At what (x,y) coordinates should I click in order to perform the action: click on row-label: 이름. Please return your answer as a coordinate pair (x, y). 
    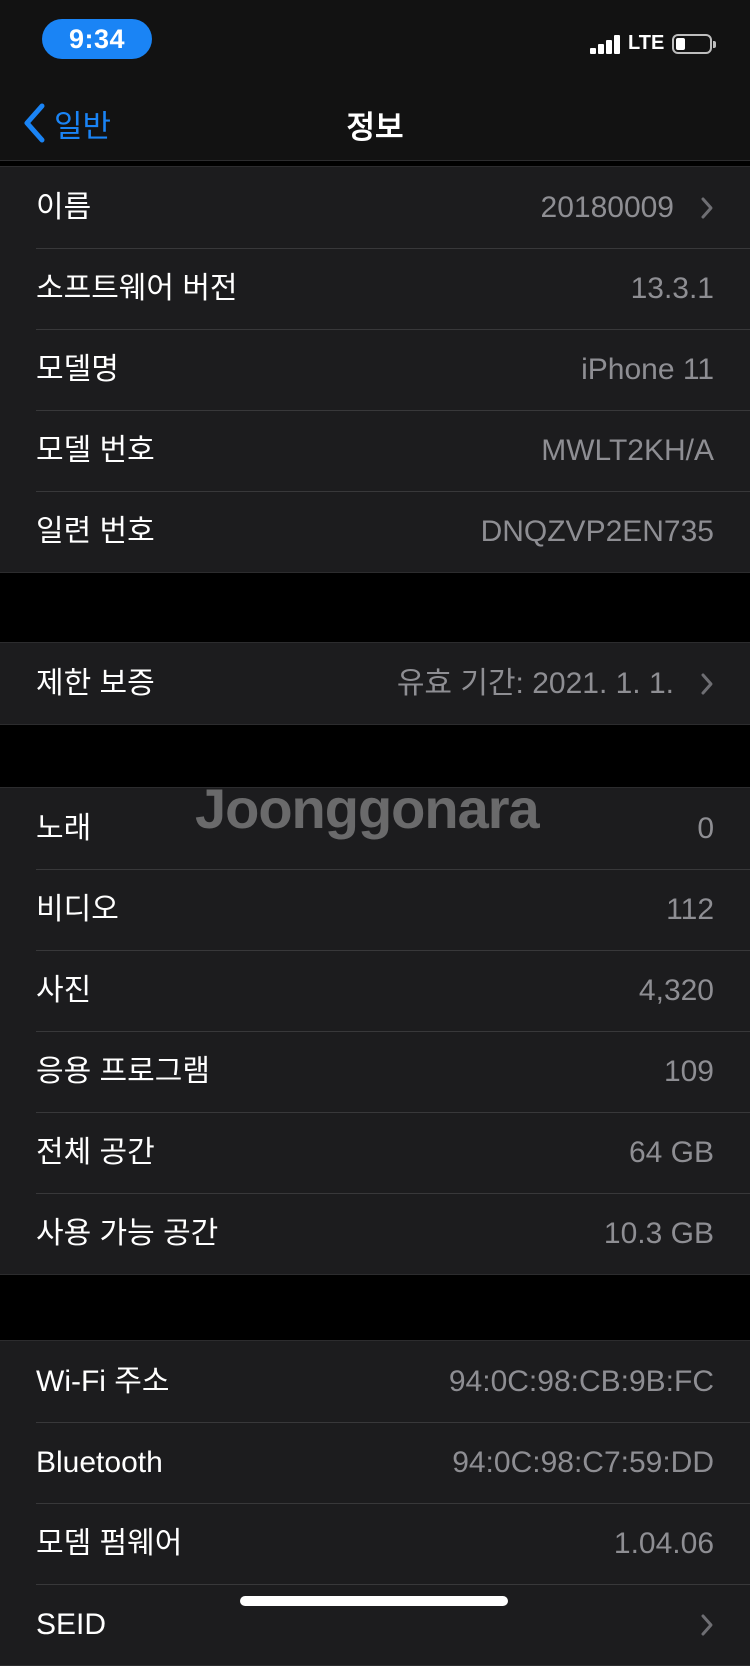
    Looking at the image, I should click on (64, 207).